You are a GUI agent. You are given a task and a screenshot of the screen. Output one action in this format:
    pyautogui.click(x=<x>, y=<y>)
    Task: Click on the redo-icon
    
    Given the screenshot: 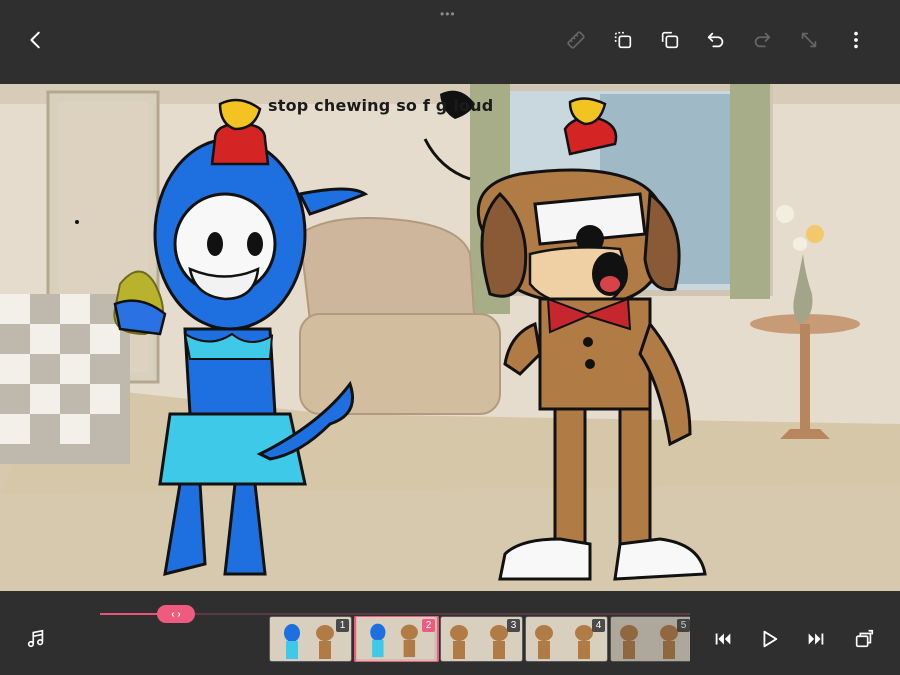 What is the action you would take?
    pyautogui.click(x=762, y=40)
    